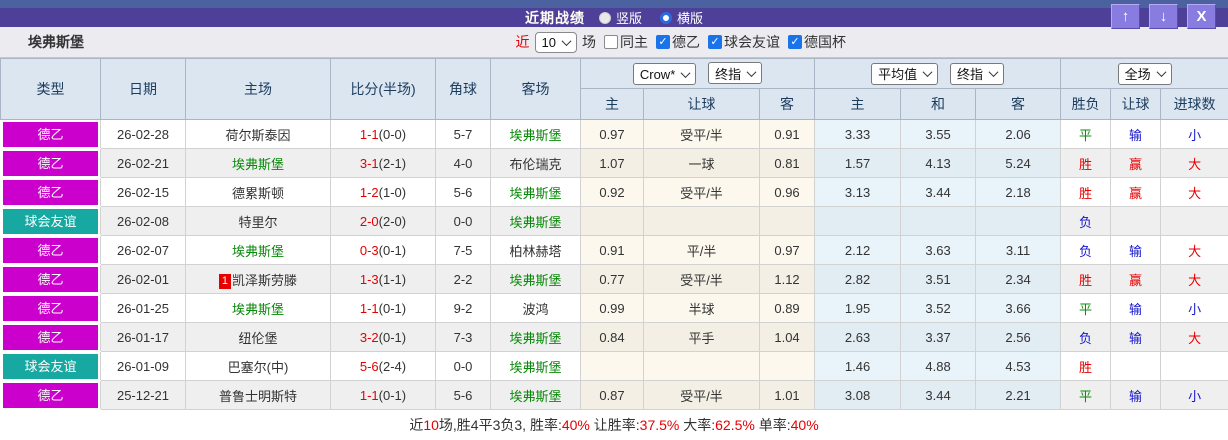 The height and width of the screenshot is (440, 1228). I want to click on home-team-name: 巴塞尔(中), so click(258, 367).